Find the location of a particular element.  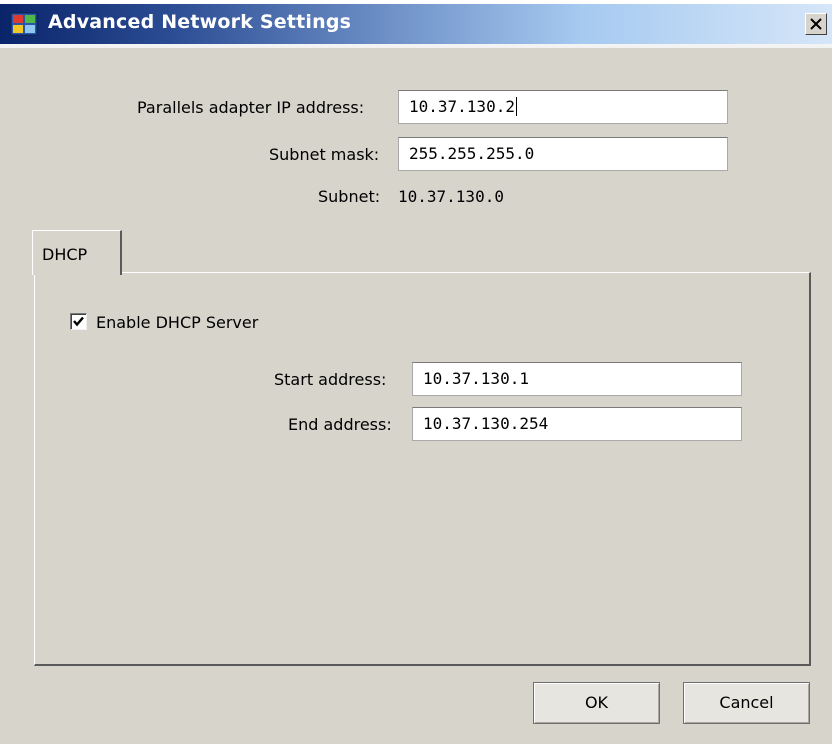

subnet-mask-value: 255.255.255.0 is located at coordinates (472, 153).